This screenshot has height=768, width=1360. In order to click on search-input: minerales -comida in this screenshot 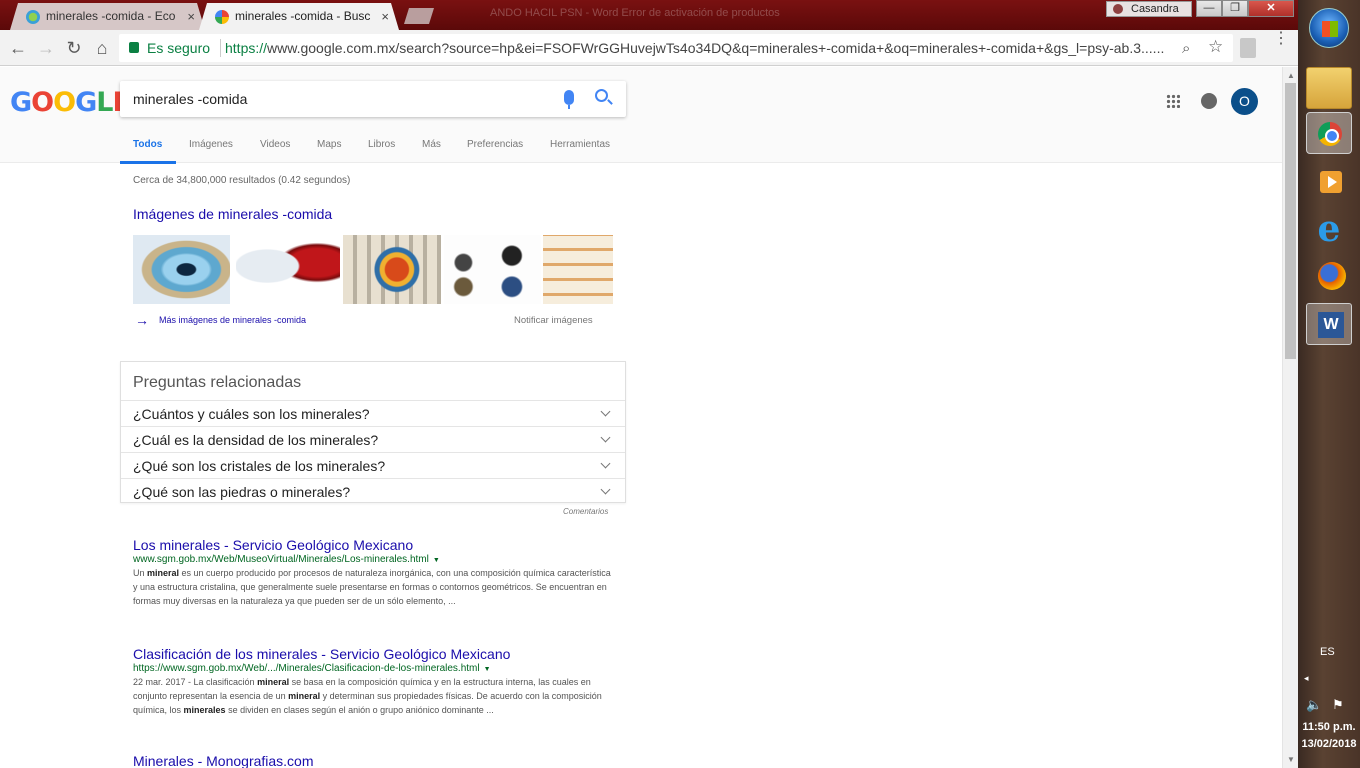, I will do `click(373, 99)`.